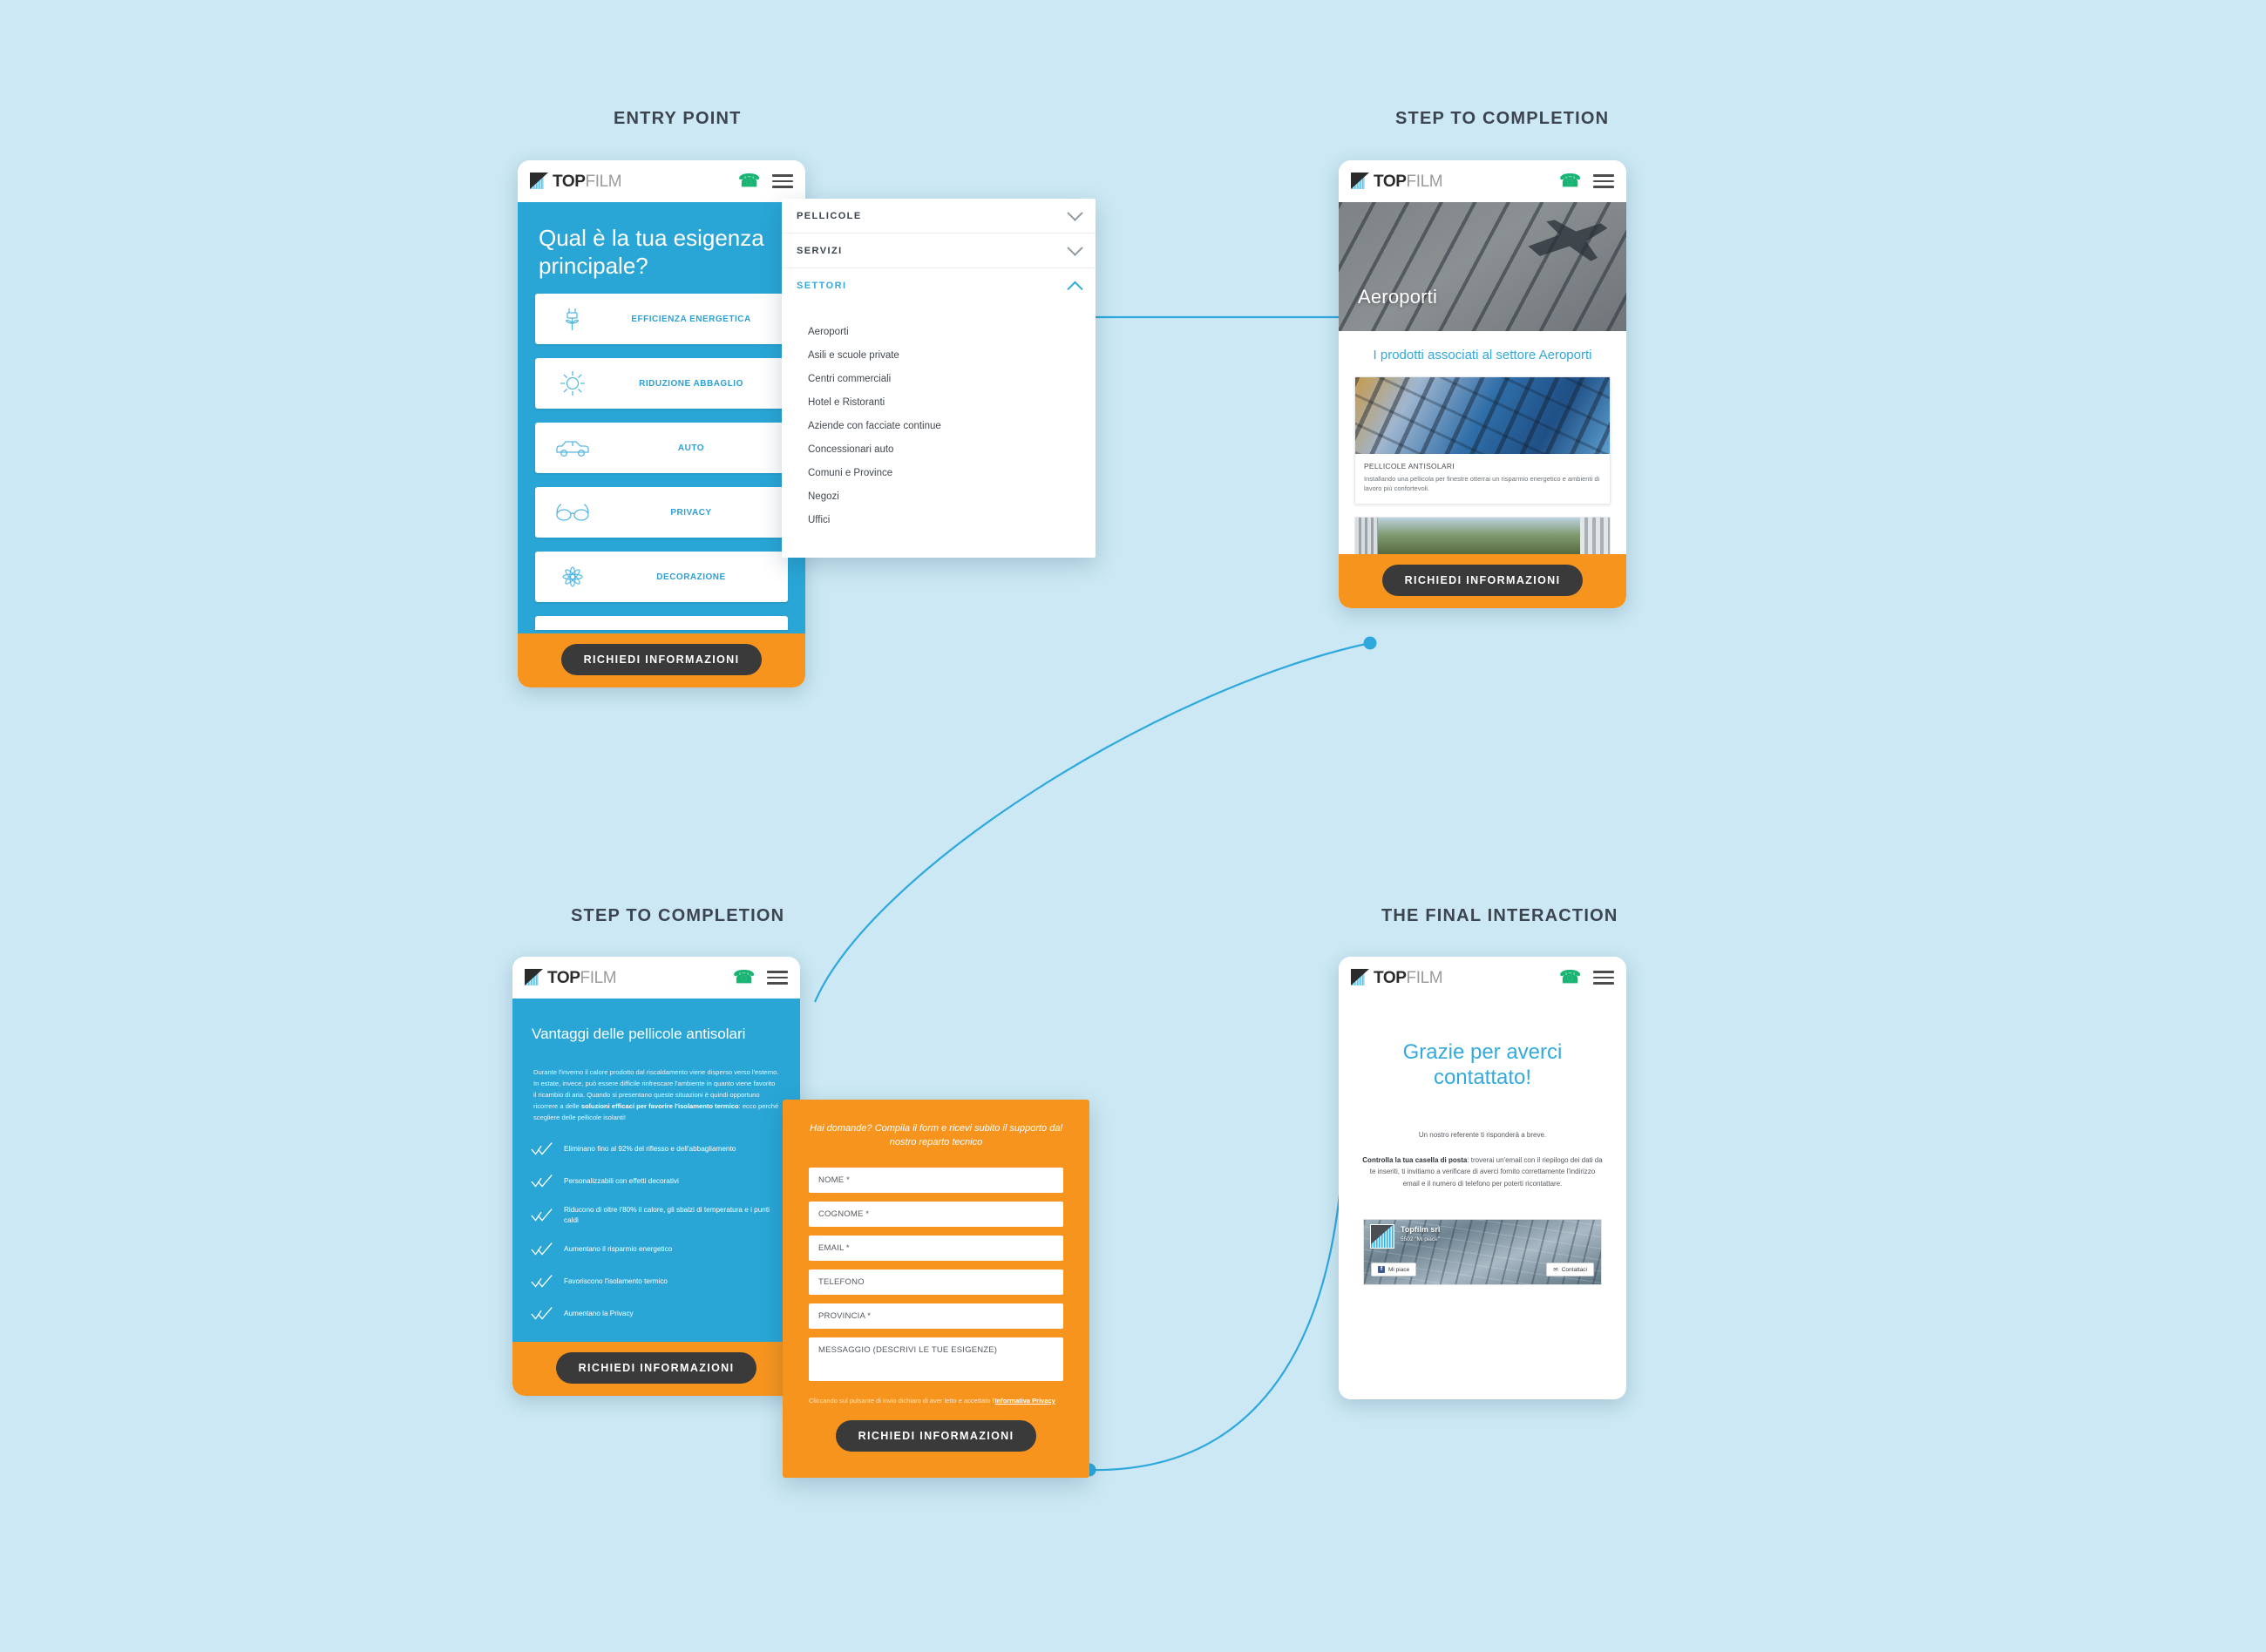  Describe the element at coordinates (952, 378) in the screenshot. I see `menu-item-centri-commerciali: Centri commerciali` at that location.